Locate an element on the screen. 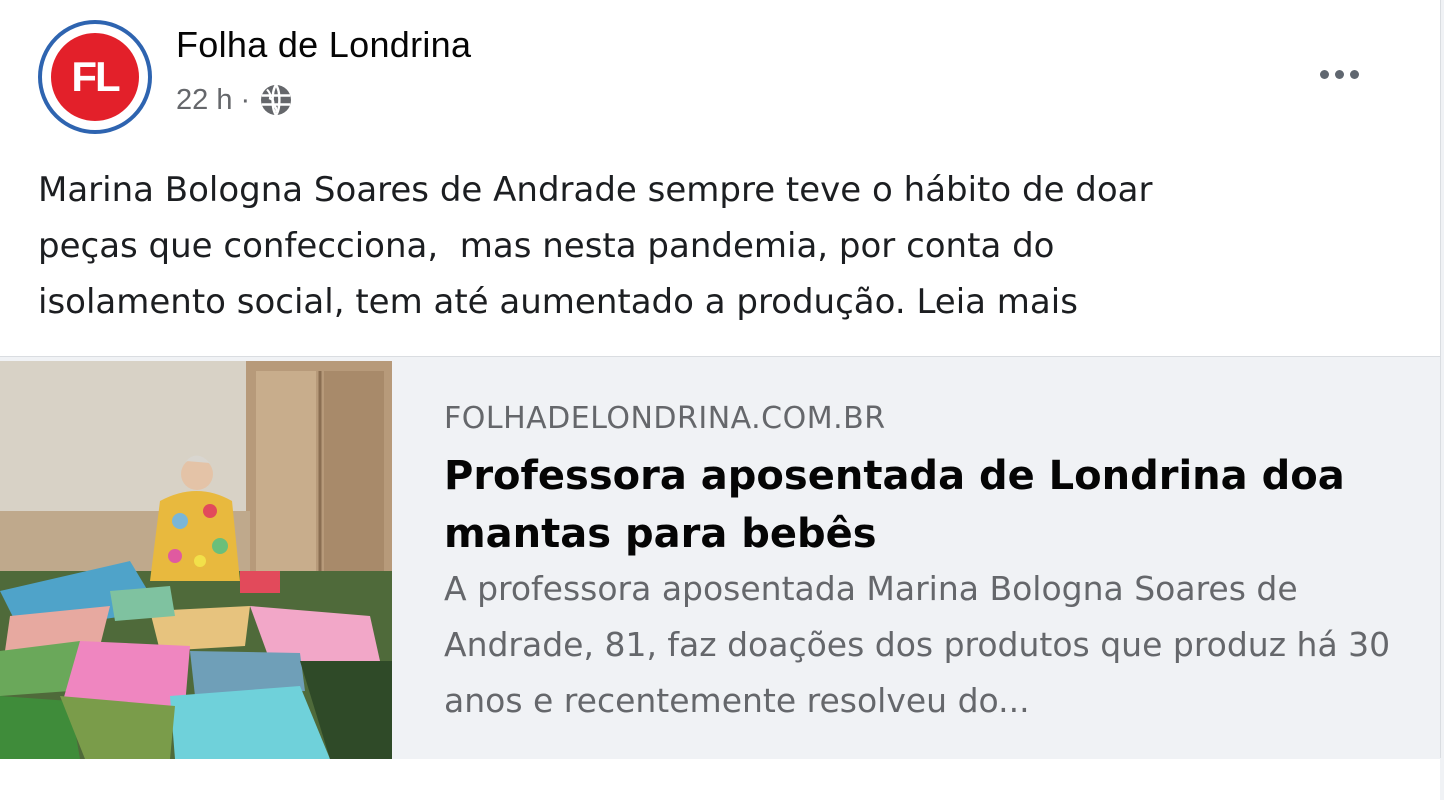 Image resolution: width=1444 pixels, height=800 pixels. post-timestamp: 22 h is located at coordinates (204, 100).